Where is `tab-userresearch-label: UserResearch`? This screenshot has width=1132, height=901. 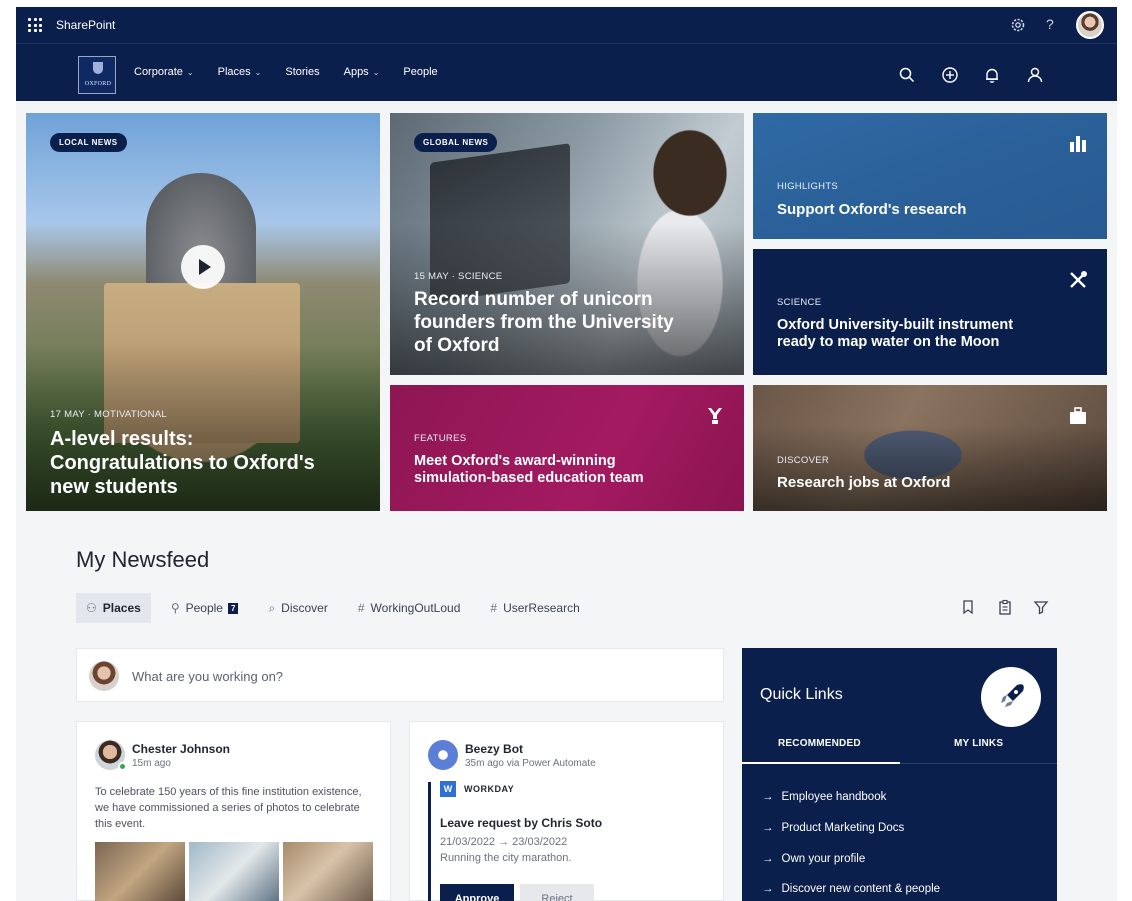
tab-userresearch-label: UserResearch is located at coordinates (541, 608).